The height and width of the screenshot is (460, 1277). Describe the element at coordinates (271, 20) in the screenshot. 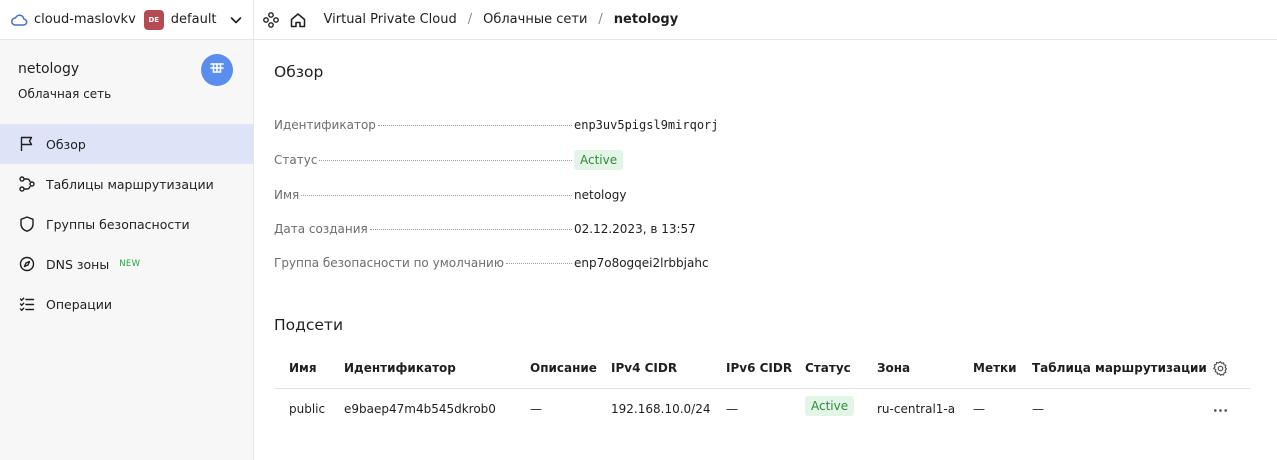

I see `services-icon` at that location.